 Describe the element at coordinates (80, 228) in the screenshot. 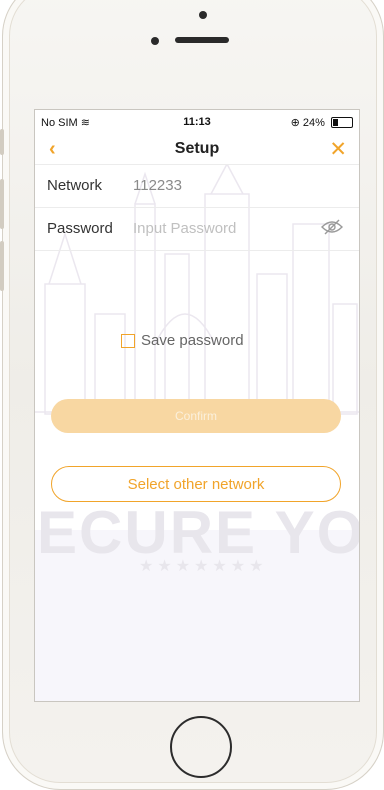

I see `password-label: Password` at that location.